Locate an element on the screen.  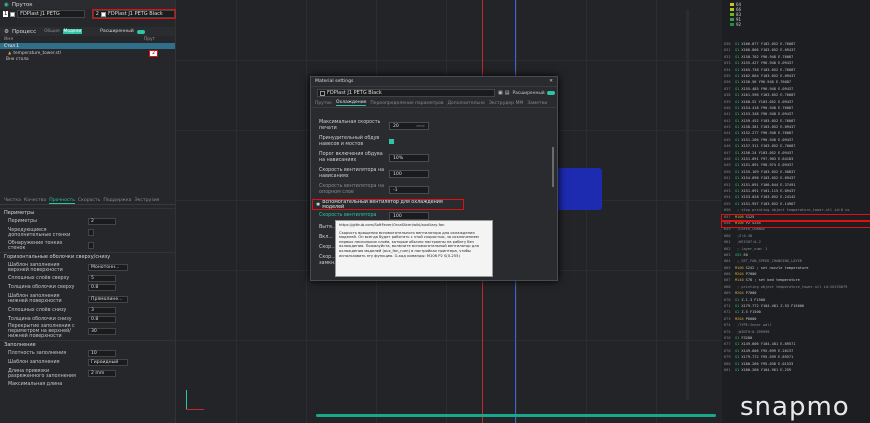
fan-icon: ✱ is located at coordinates (318, 204).